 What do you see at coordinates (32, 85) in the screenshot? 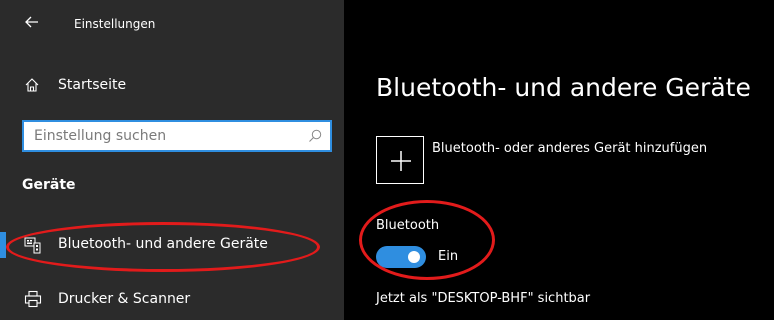
I see `home-icon` at bounding box center [32, 85].